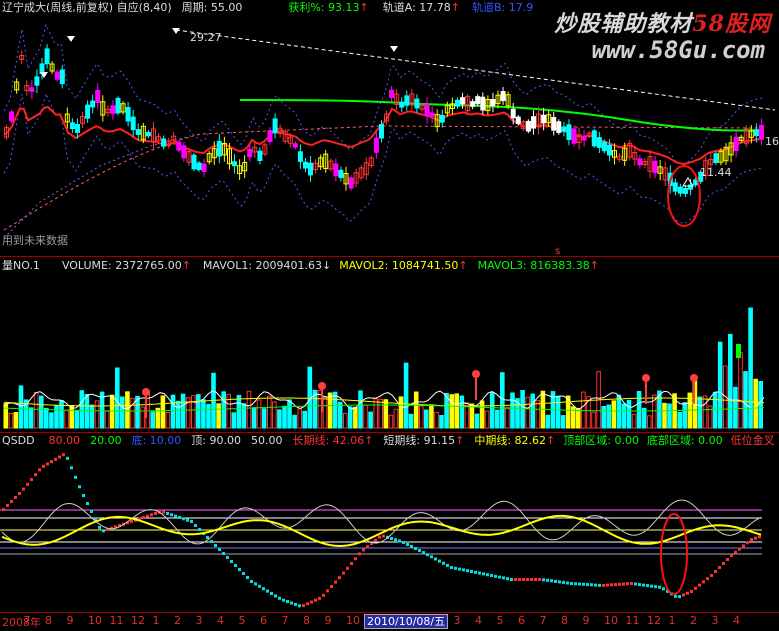 This screenshot has width=779, height=631. What do you see at coordinates (510, 440) in the screenshot?
I see `qsdd-mid-line: 中期线: 82.62` at bounding box center [510, 440].